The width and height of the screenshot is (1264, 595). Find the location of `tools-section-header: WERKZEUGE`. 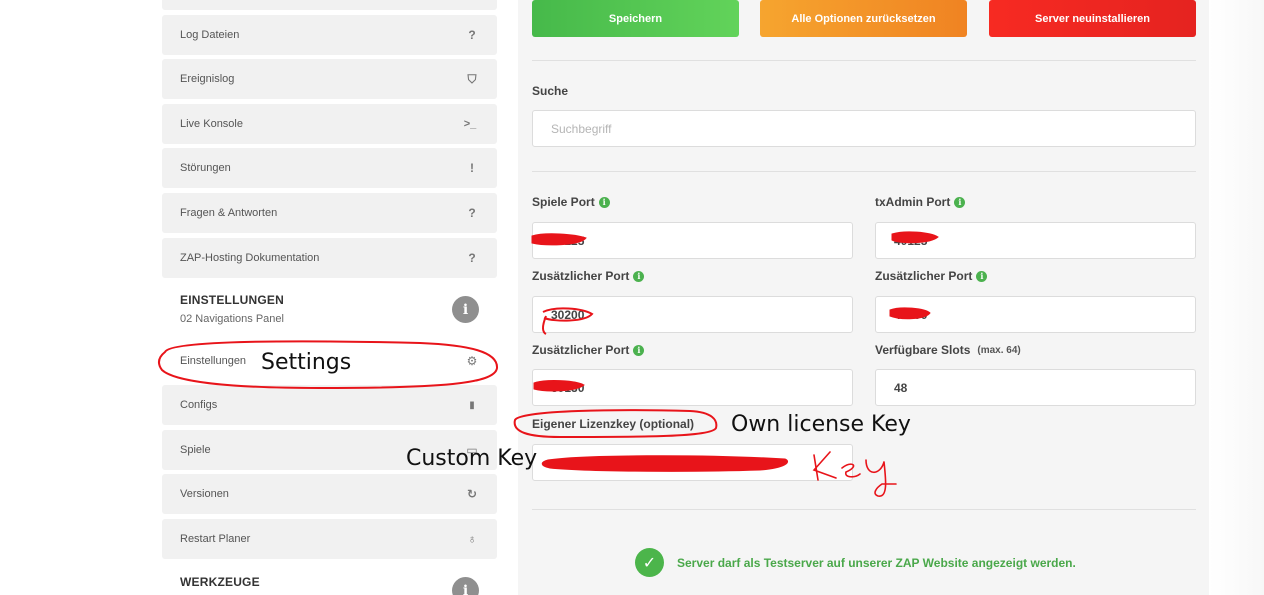

tools-section-header: WERKZEUGE is located at coordinates (330, 582).